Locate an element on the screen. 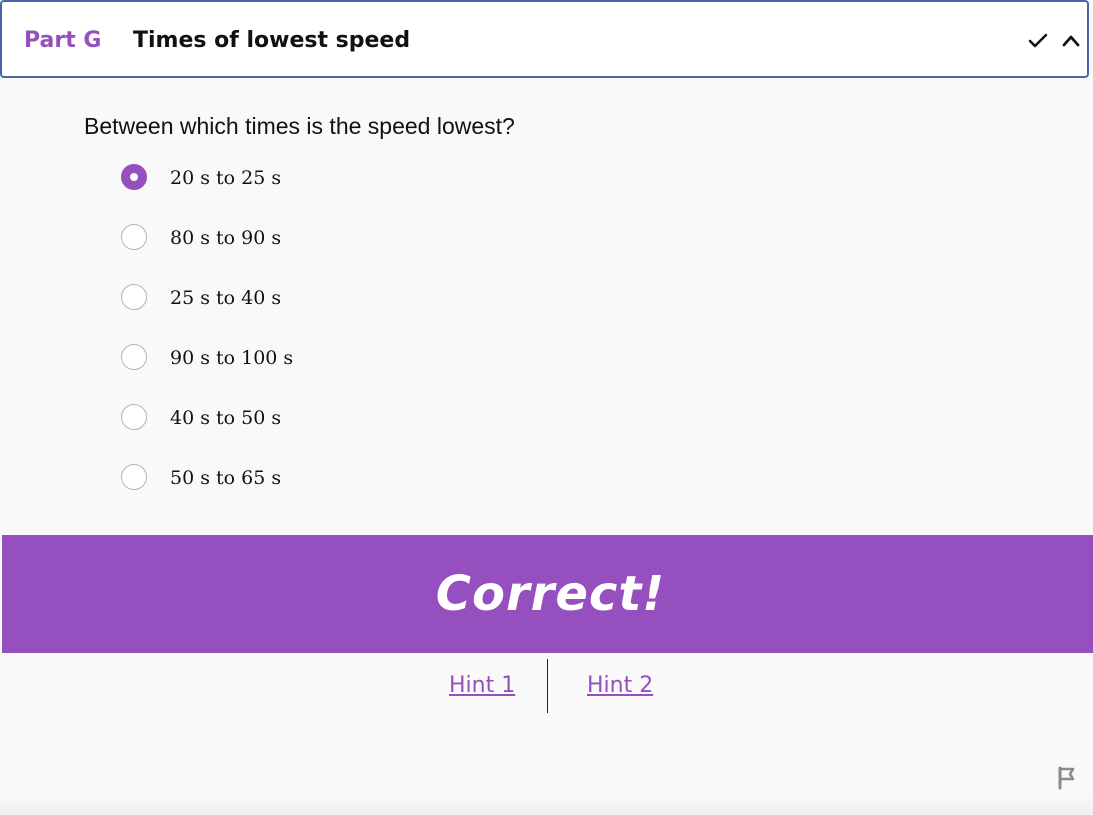 The image size is (1093, 815). chevron-up-icon is located at coordinates (1071, 41).